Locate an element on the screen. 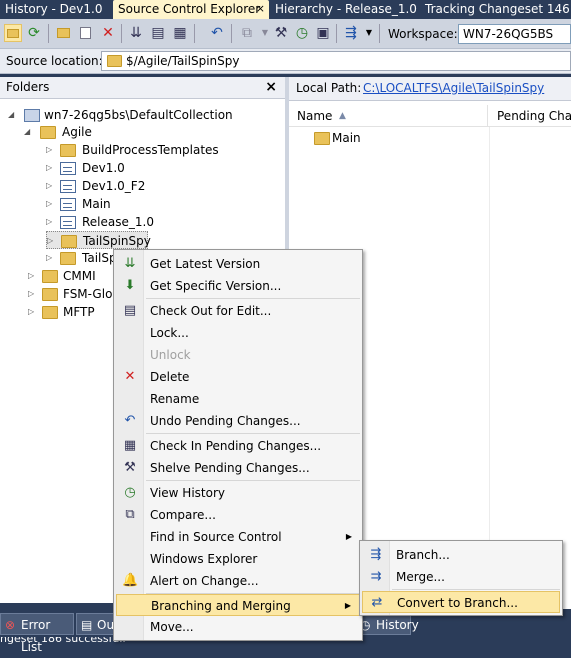 The image size is (571, 658). source-location-input: $/Agile/TailSpinSpy is located at coordinates (336, 61).